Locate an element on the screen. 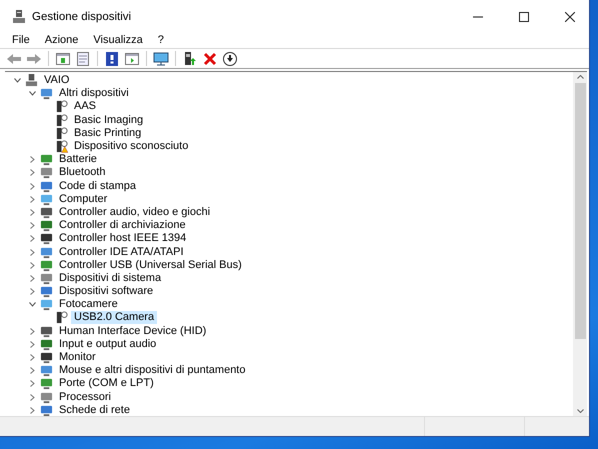 This screenshot has height=449, width=598. tree-item: Bluetooth is located at coordinates (82, 173).